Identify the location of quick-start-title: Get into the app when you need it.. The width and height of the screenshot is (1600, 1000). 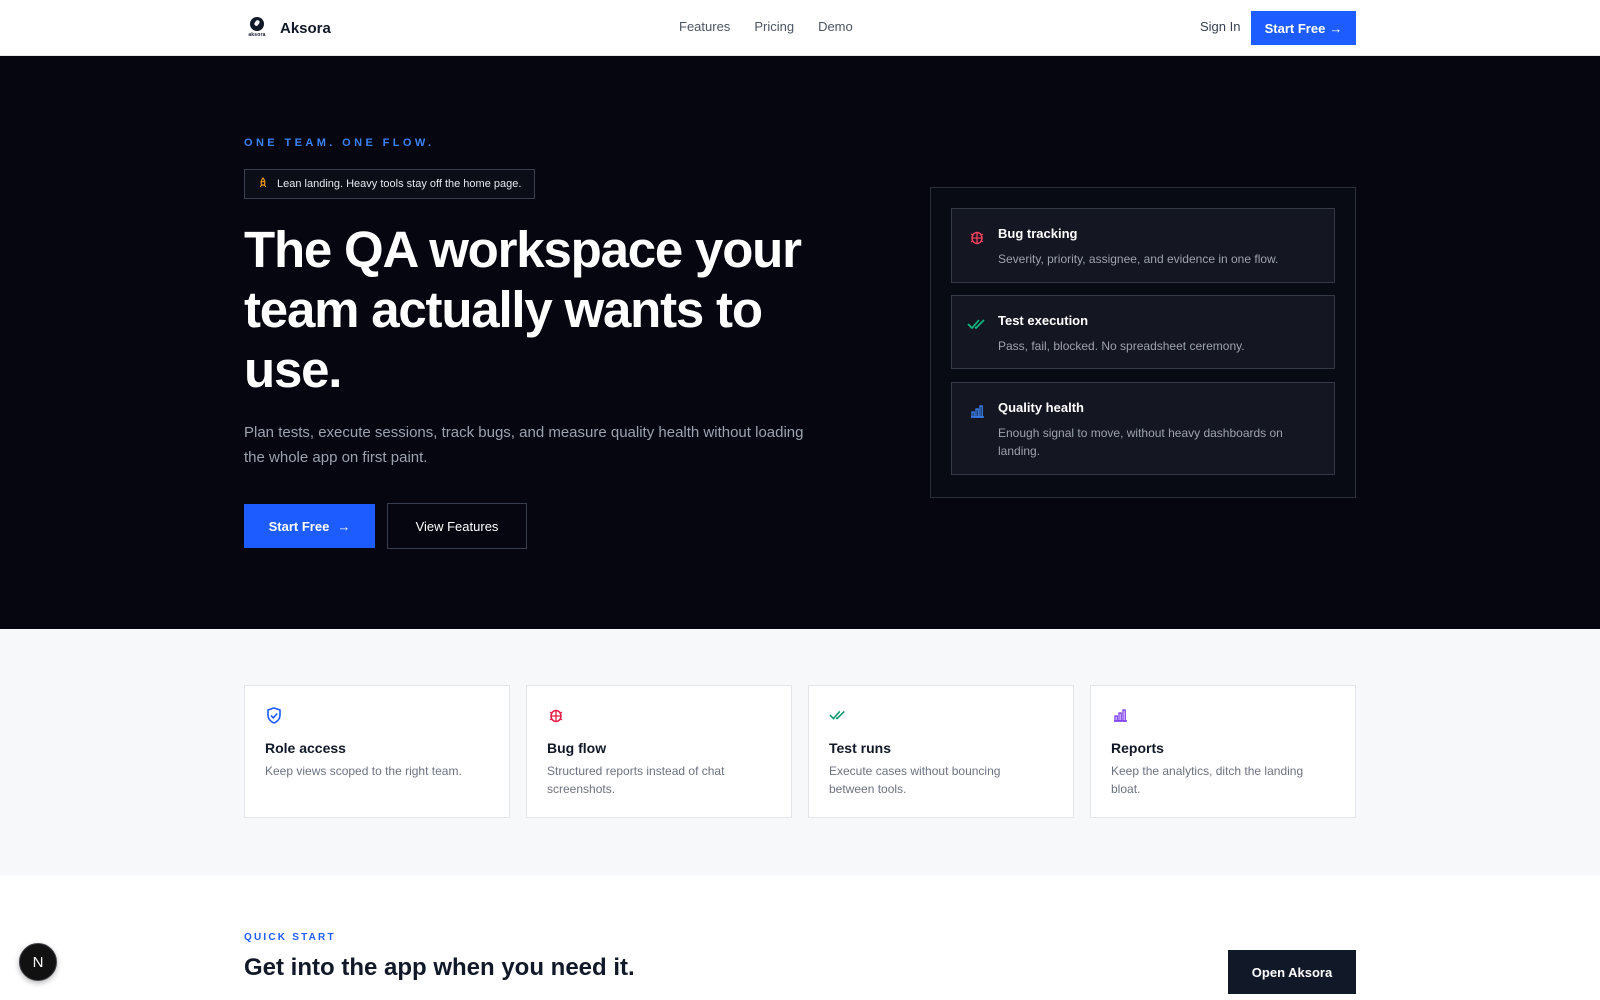
(439, 967).